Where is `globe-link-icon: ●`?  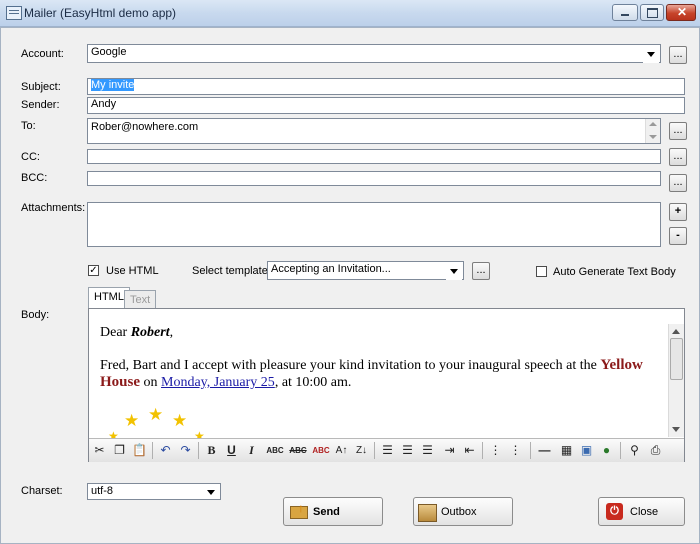 globe-link-icon: ● is located at coordinates (606, 450).